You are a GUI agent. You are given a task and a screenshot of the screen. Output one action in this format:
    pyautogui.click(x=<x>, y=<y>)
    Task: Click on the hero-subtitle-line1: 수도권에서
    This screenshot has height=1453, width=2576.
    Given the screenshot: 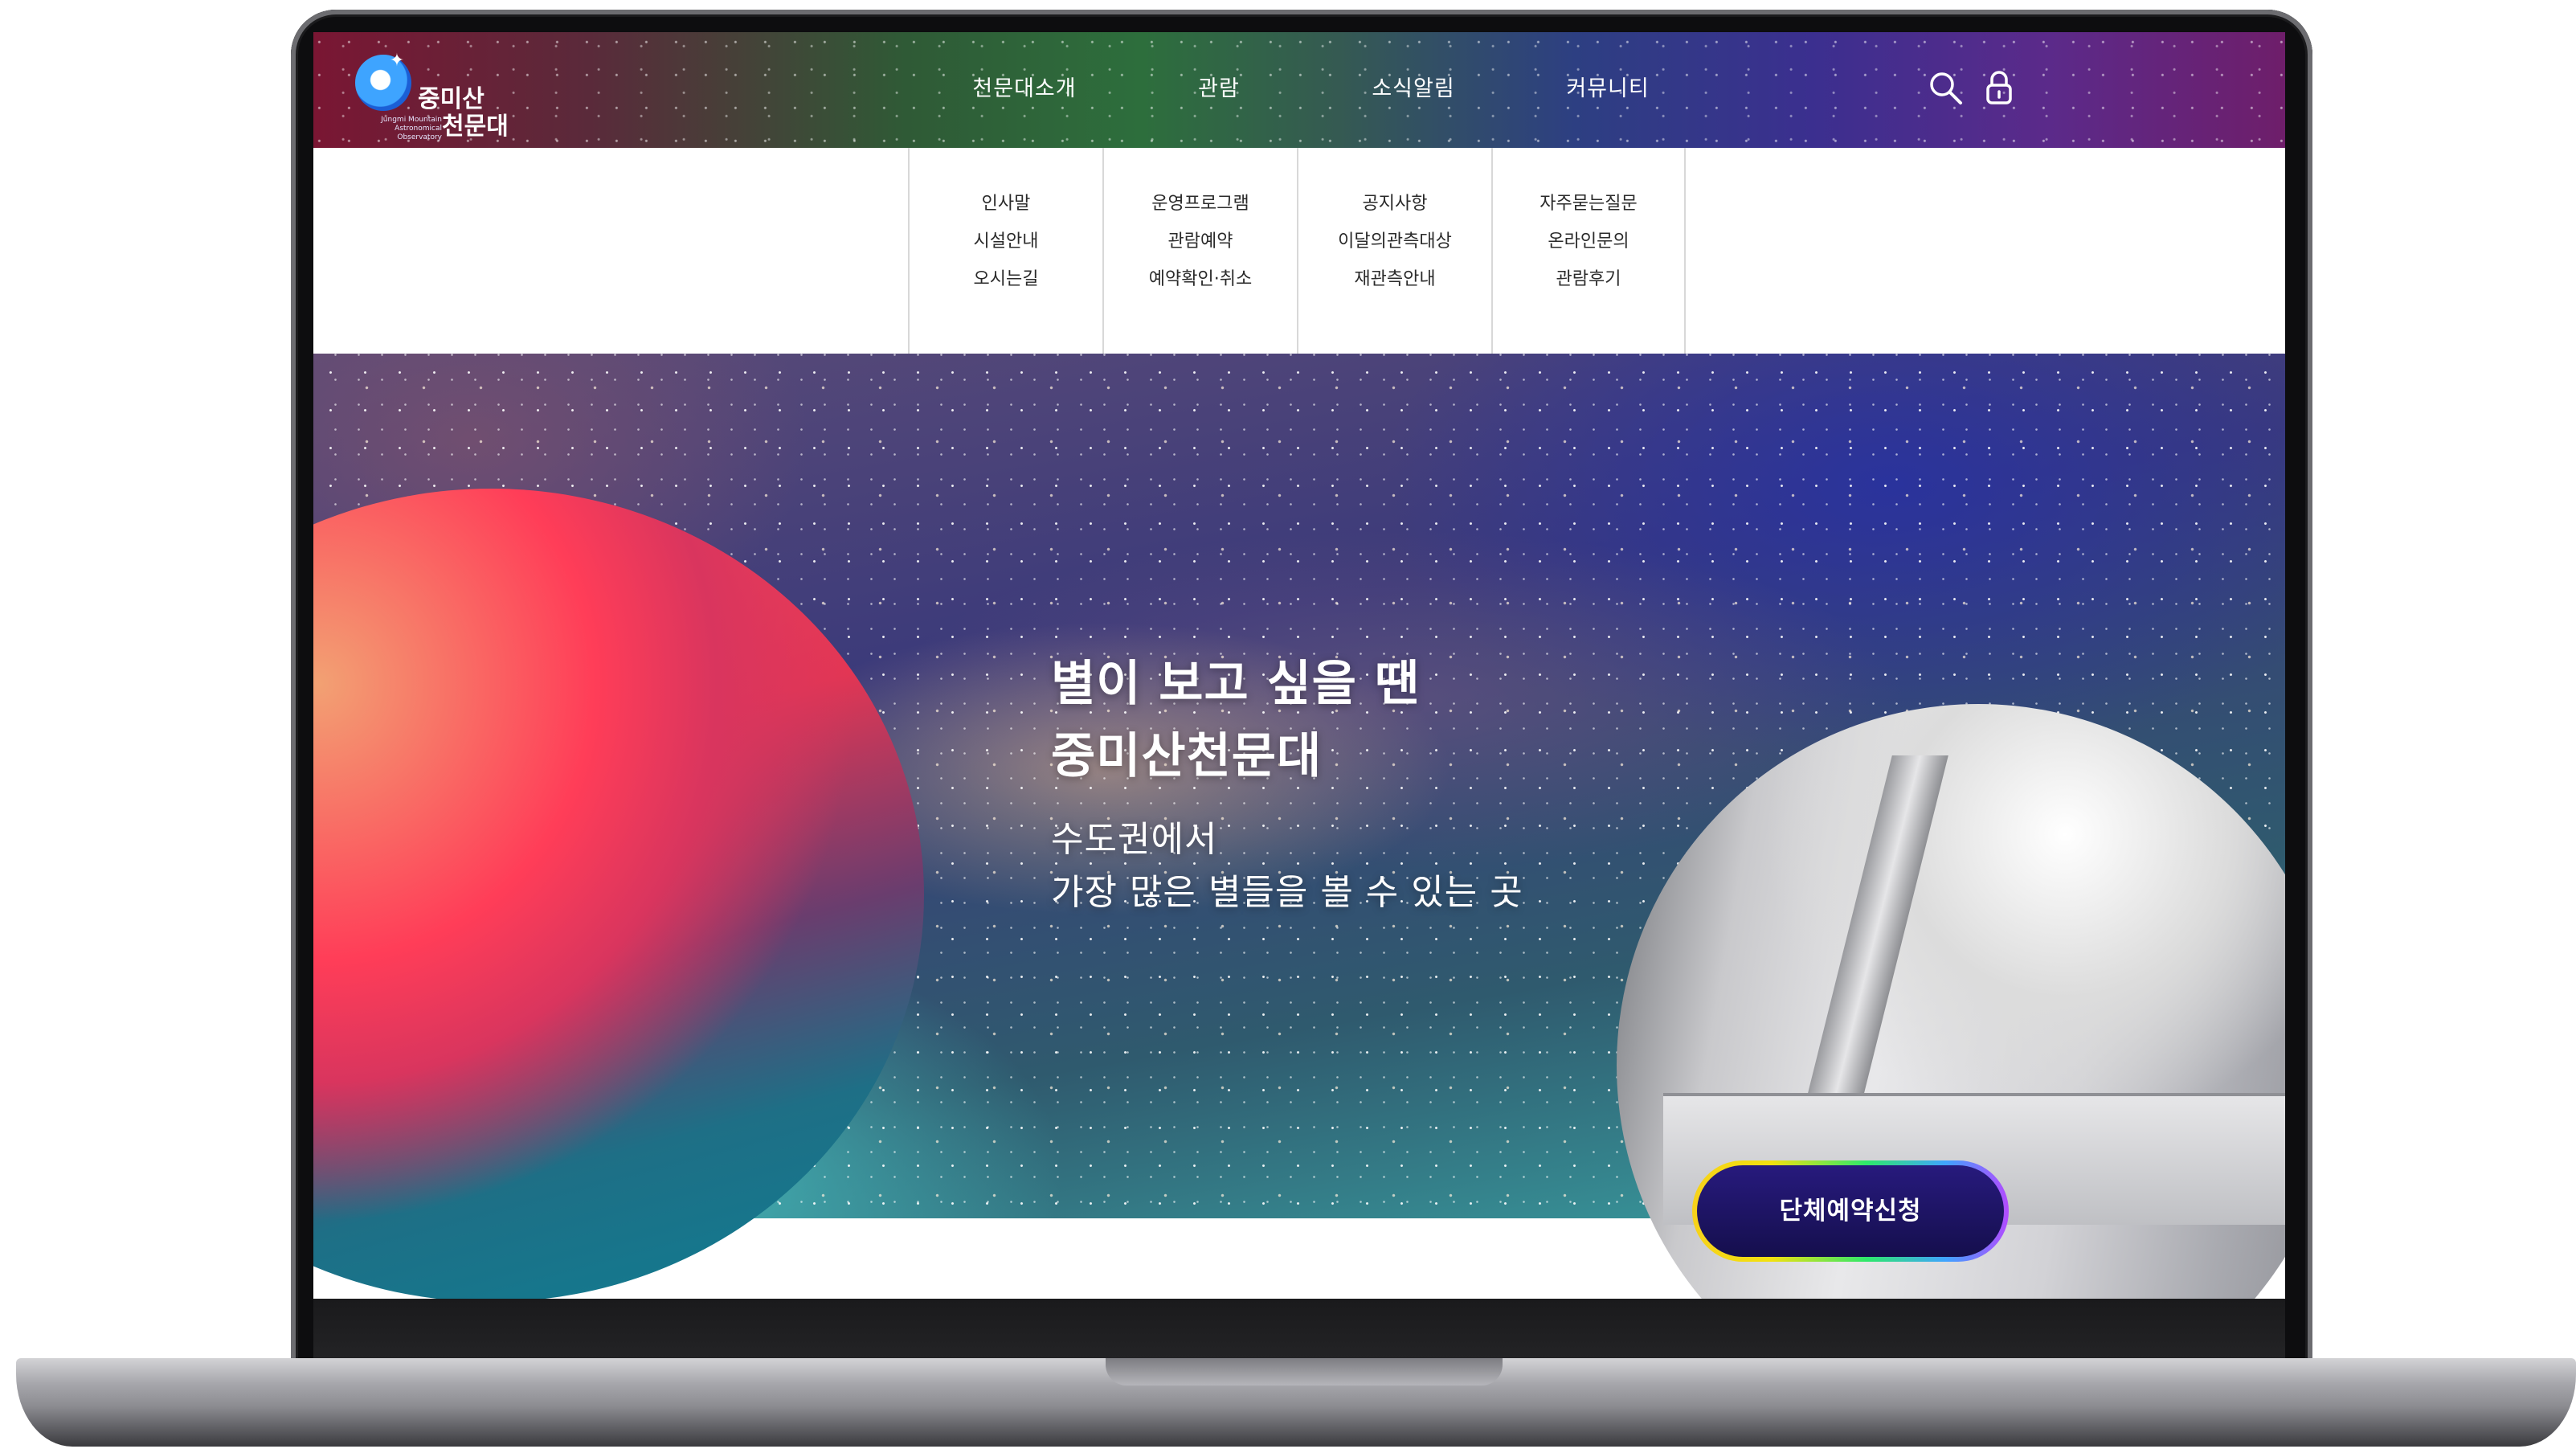 What is the action you would take?
    pyautogui.click(x=1135, y=839)
    